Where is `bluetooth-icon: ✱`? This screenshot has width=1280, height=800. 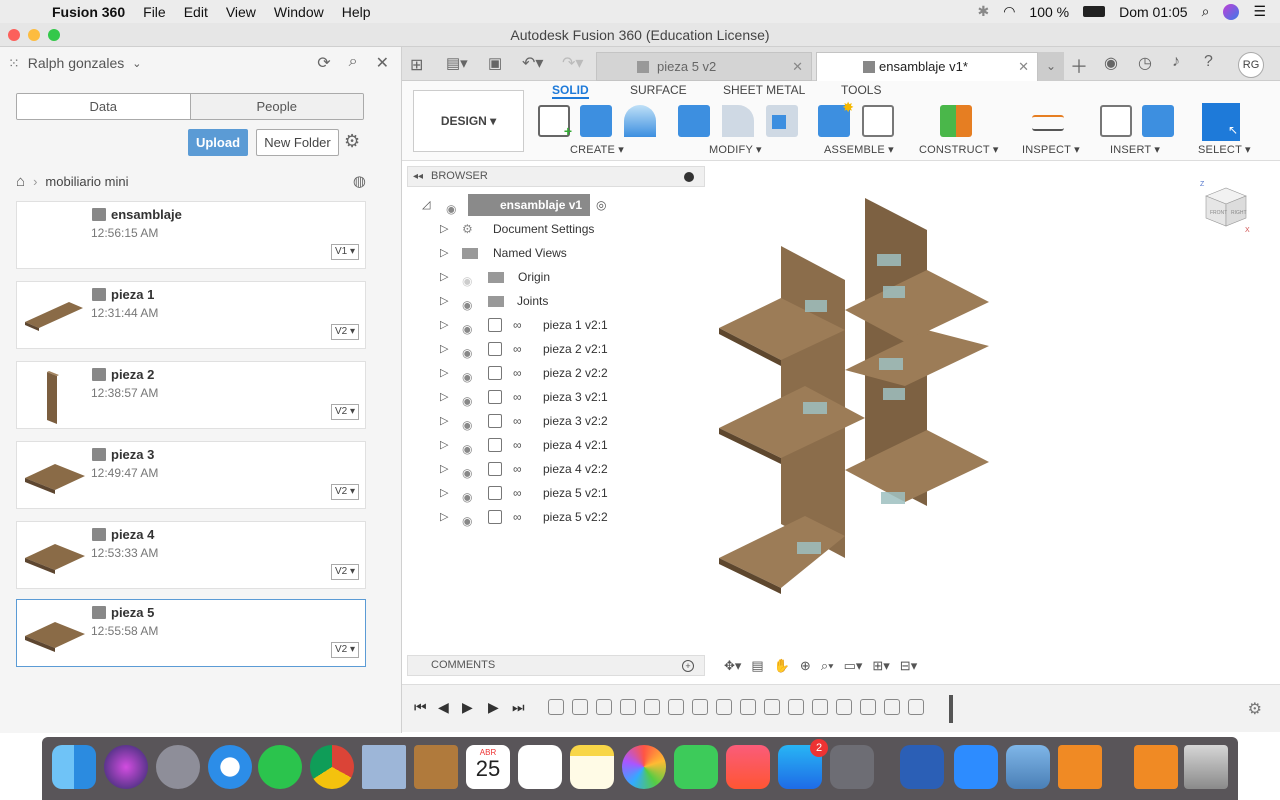 bluetooth-icon: ✱ is located at coordinates (983, 11).